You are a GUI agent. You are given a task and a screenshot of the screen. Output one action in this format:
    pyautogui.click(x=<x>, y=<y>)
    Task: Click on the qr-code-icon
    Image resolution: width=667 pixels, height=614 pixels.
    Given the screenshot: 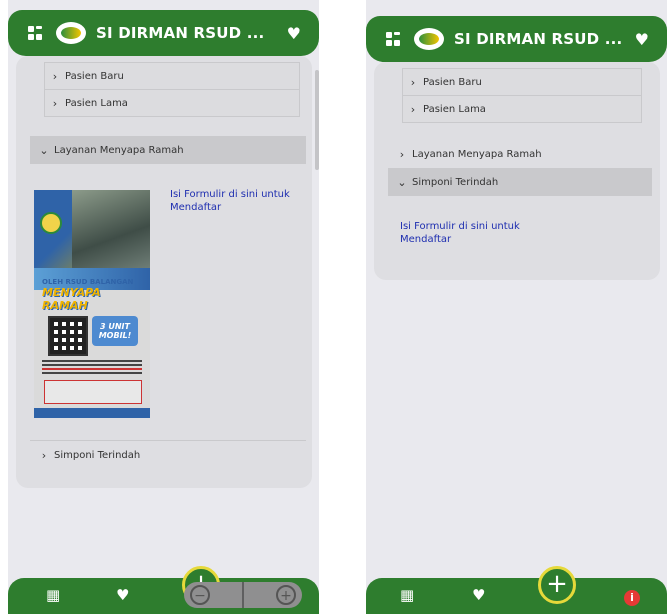 What is the action you would take?
    pyautogui.click(x=68, y=336)
    